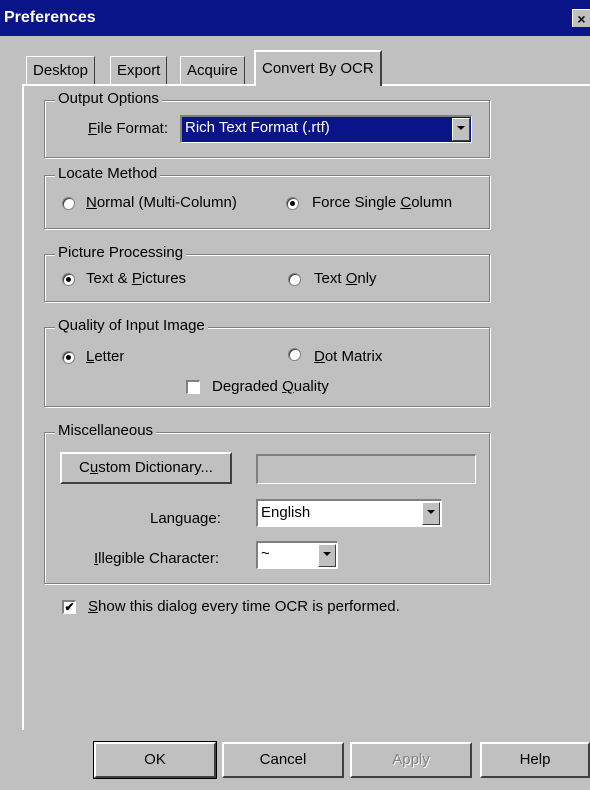  What do you see at coordinates (68, 203) in the screenshot?
I see `normal-multi-column-radio` at bounding box center [68, 203].